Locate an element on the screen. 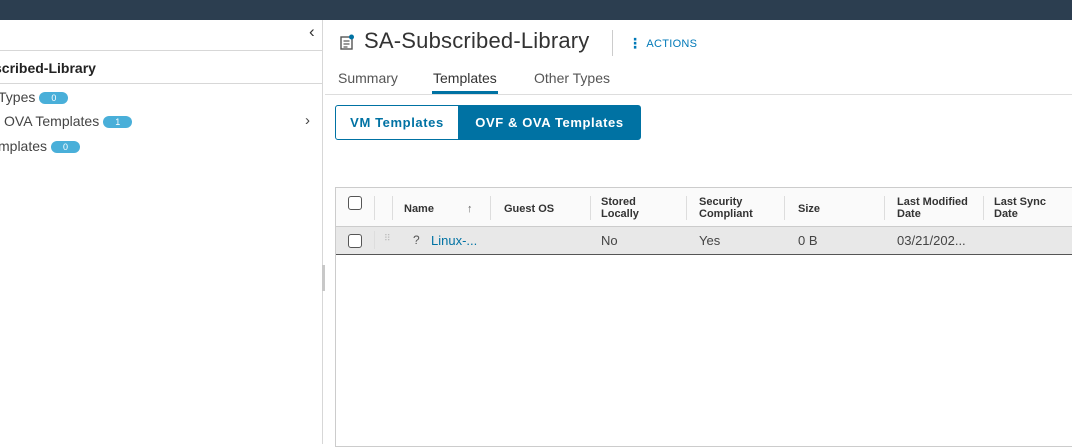  collapse-panel-icon: ‹ is located at coordinates (315, 31).